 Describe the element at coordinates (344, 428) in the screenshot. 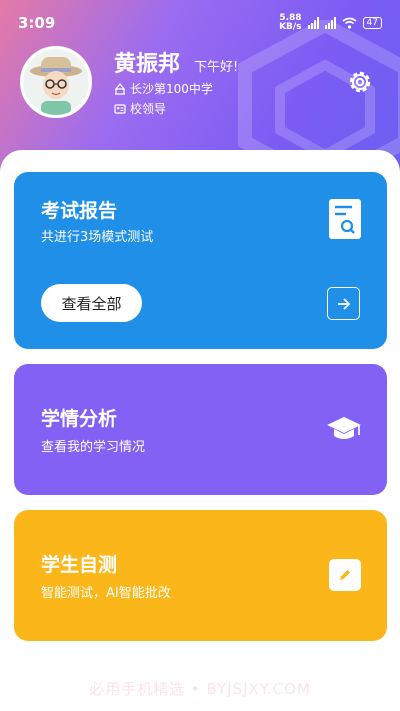

I see `graduation-cap-icon` at that location.